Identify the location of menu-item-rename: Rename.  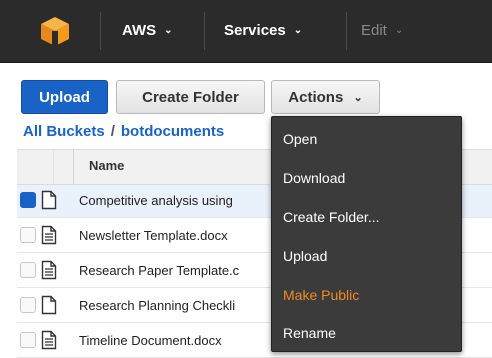
(366, 333).